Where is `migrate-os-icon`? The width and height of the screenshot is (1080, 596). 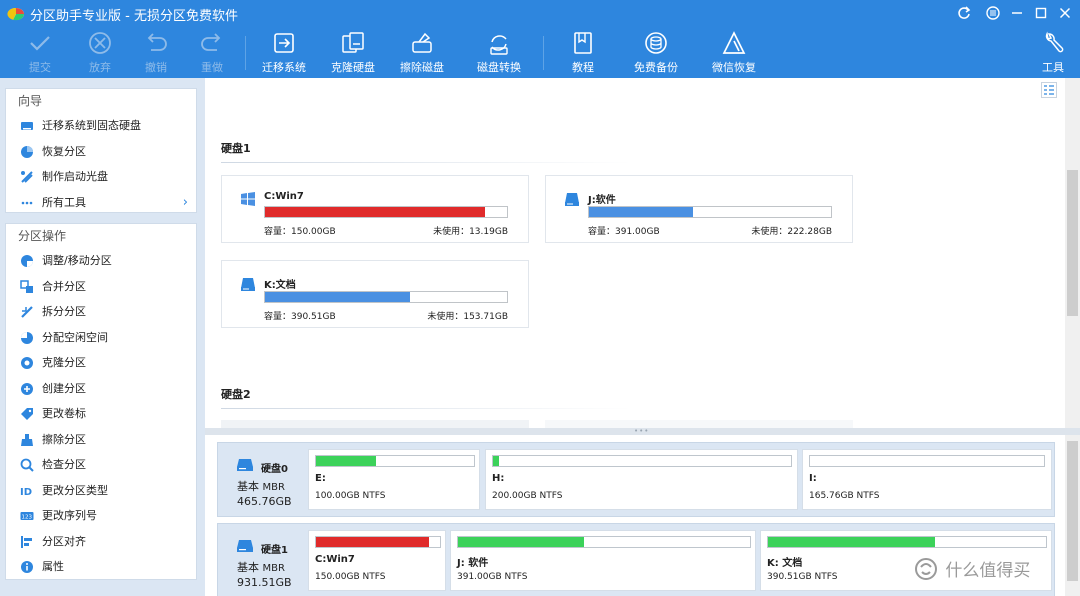
migrate-os-icon is located at coordinates (284, 43).